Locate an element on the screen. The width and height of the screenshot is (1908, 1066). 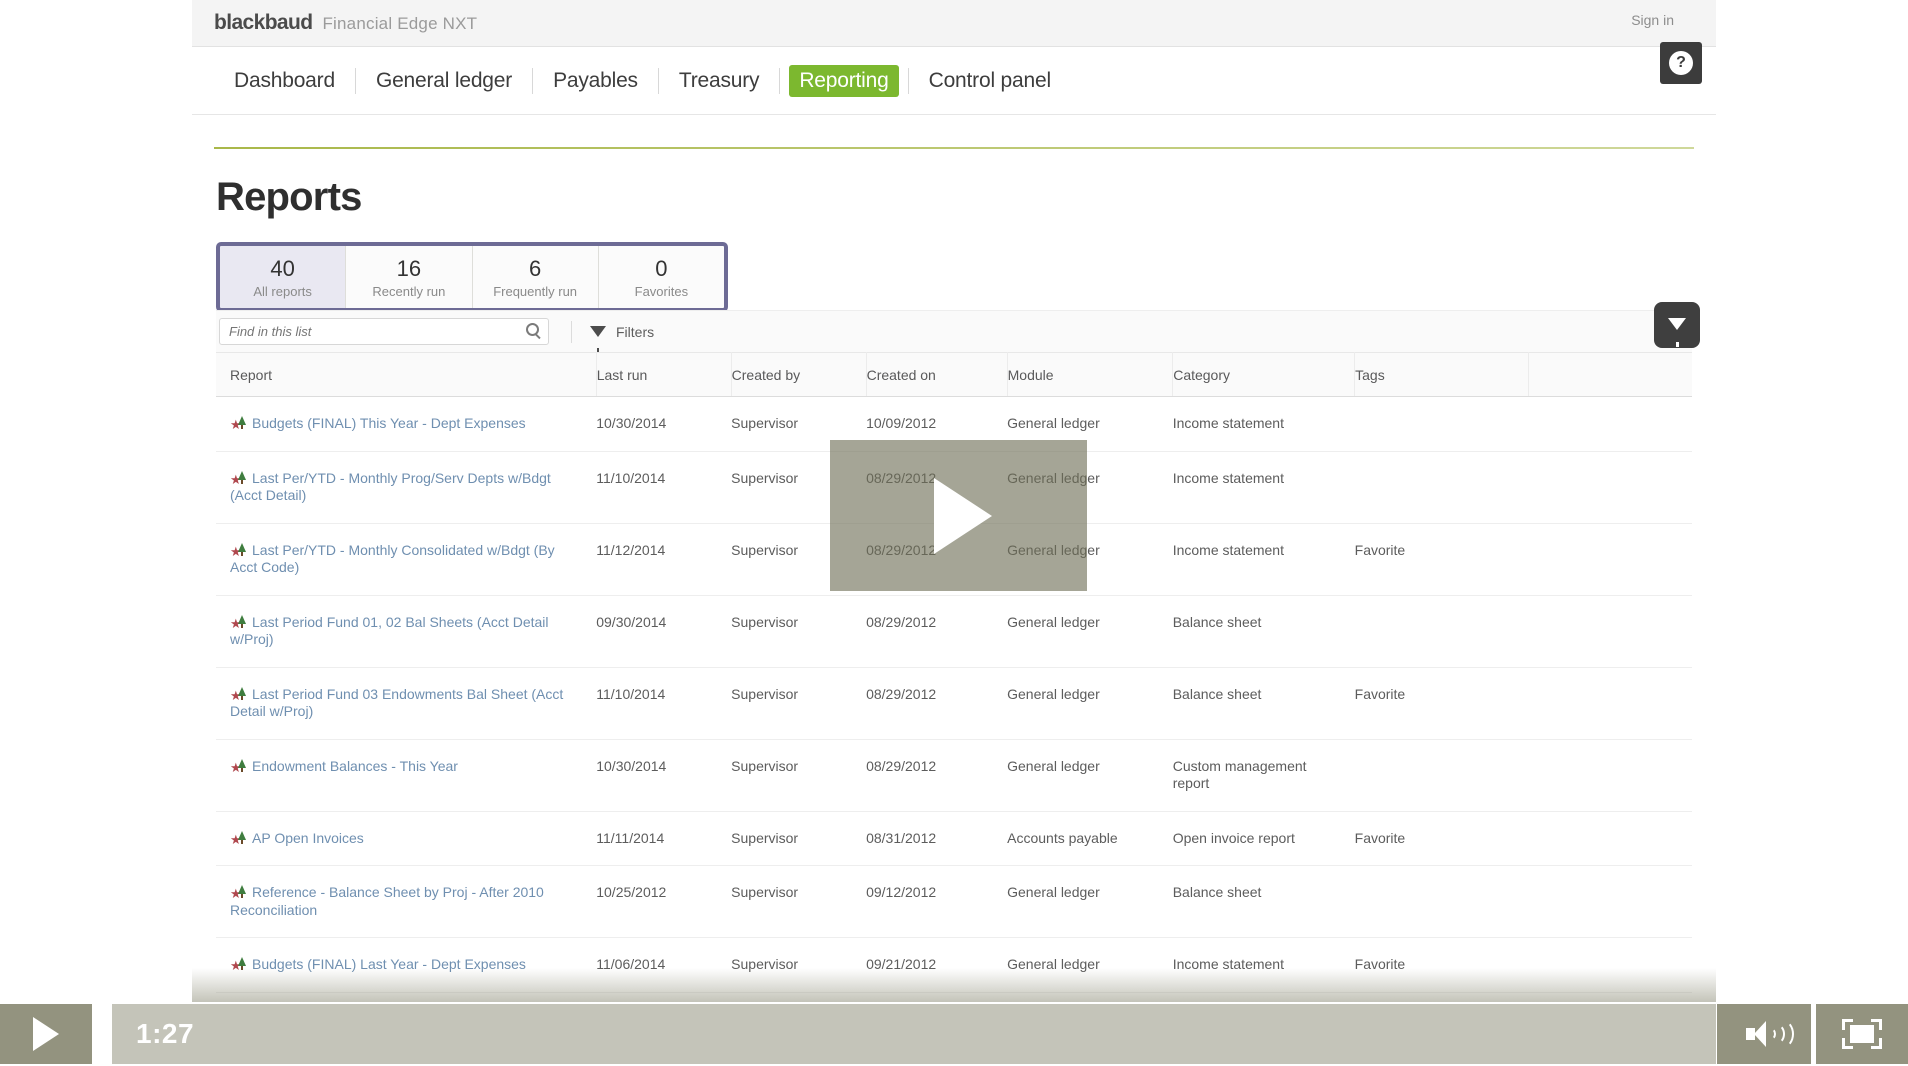
video-time-label: 1:27 is located at coordinates (165, 1033).